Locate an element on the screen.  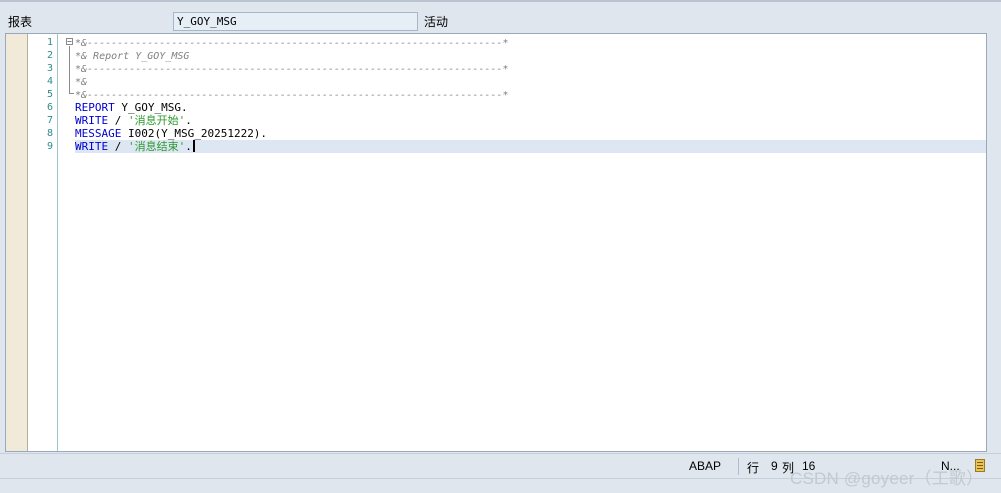
code-line: WRITE / '消息开始'. is located at coordinates (530, 120).